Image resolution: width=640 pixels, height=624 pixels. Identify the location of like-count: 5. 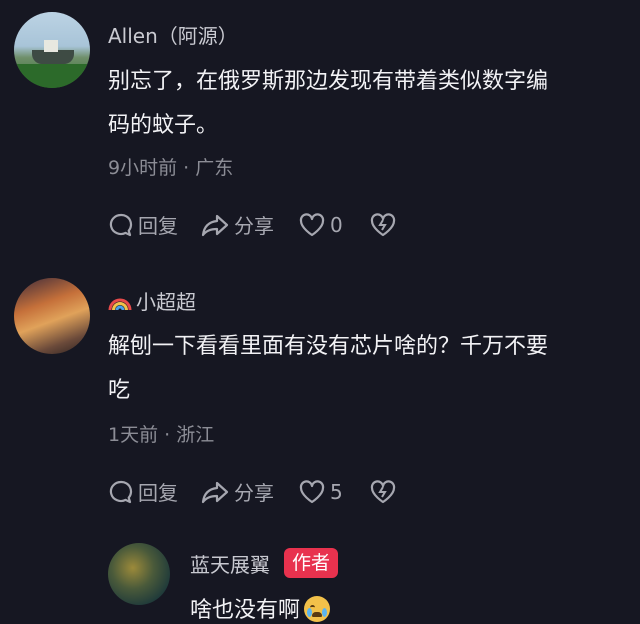
(336, 491).